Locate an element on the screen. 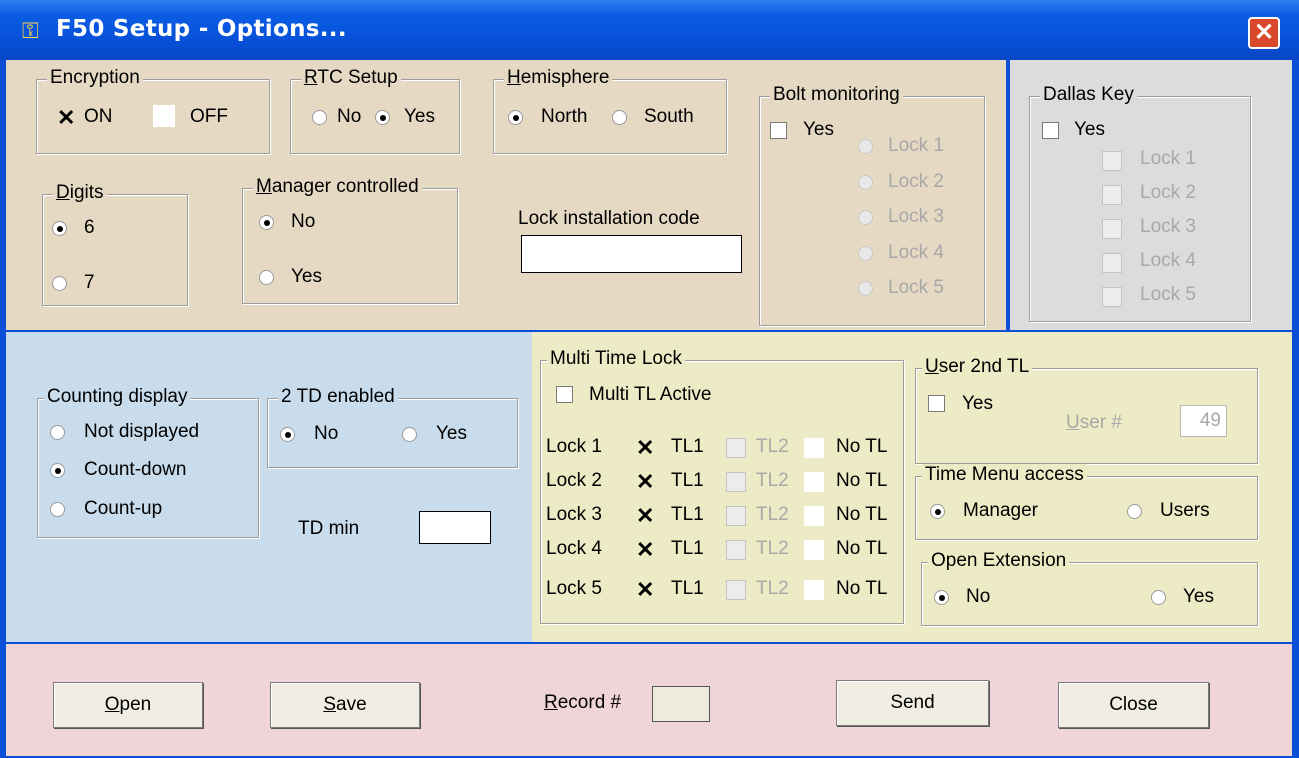  lock-installation-code-label: Lock installation code is located at coordinates (609, 218).